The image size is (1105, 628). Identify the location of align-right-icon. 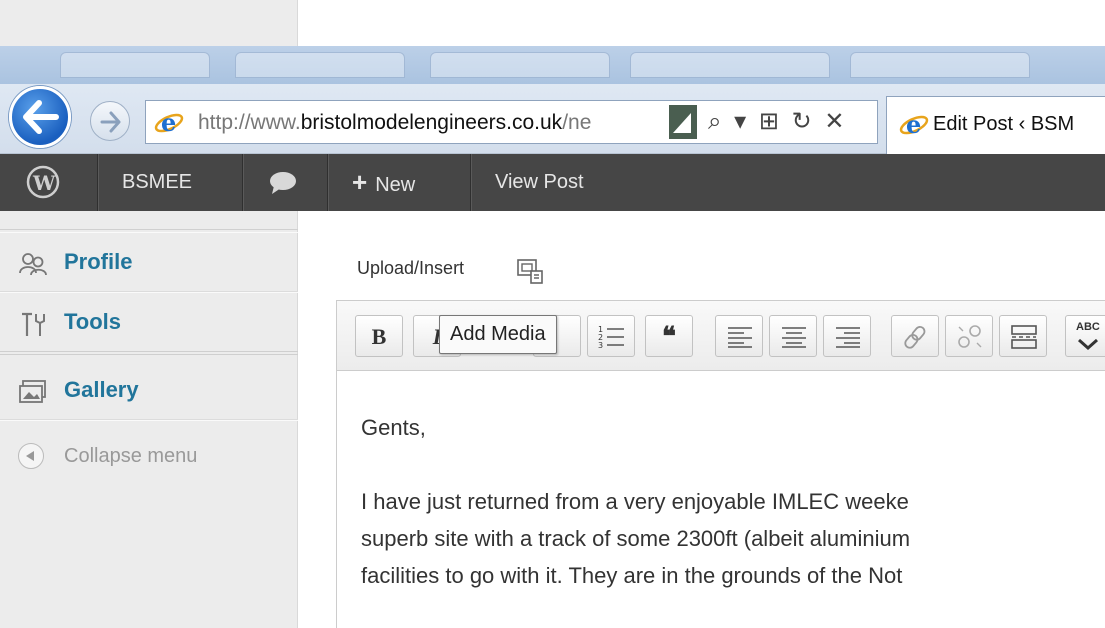
(848, 337).